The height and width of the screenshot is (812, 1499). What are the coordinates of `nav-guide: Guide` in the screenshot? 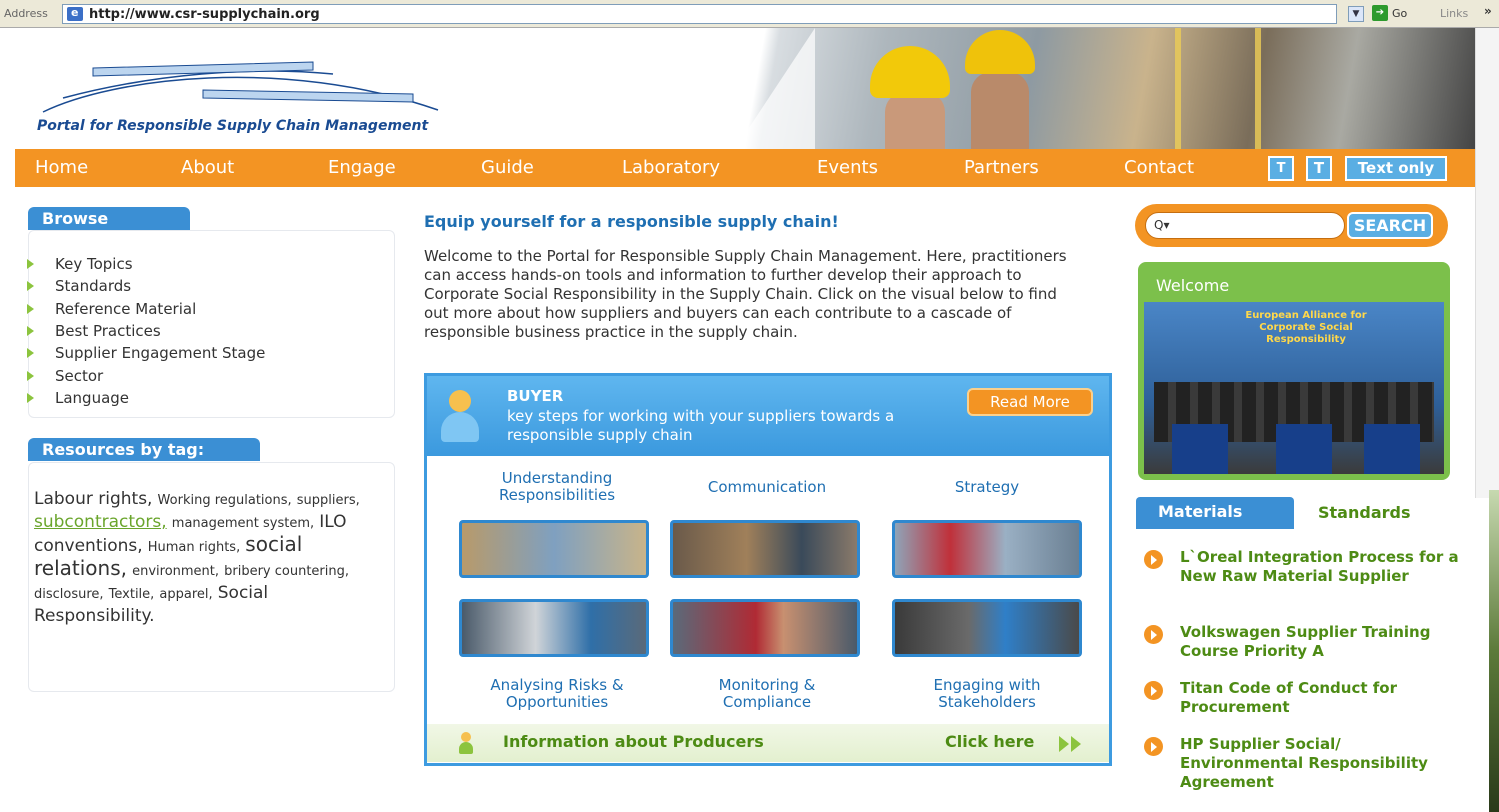 It's located at (507, 167).